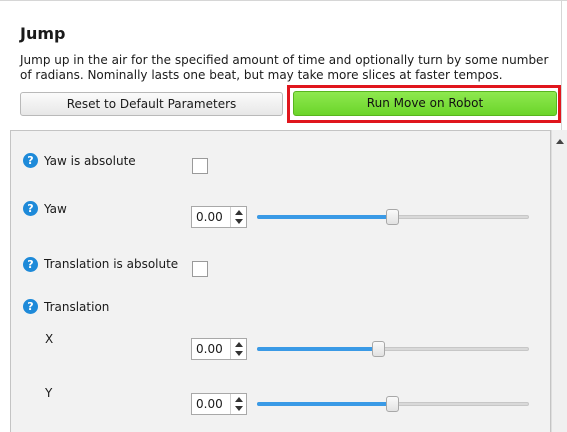 This screenshot has height=432, width=567. I want to click on x-slider, so click(393, 349).